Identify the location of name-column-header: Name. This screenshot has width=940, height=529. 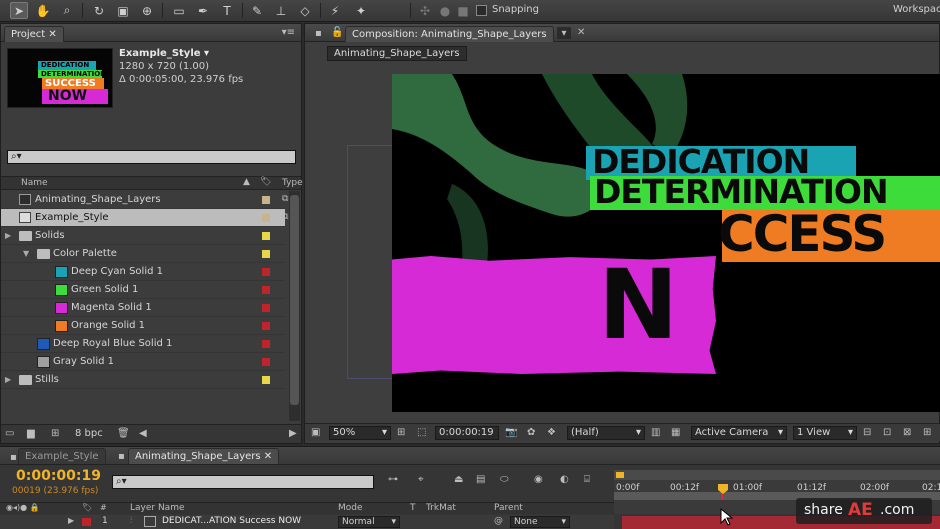
(34, 183).